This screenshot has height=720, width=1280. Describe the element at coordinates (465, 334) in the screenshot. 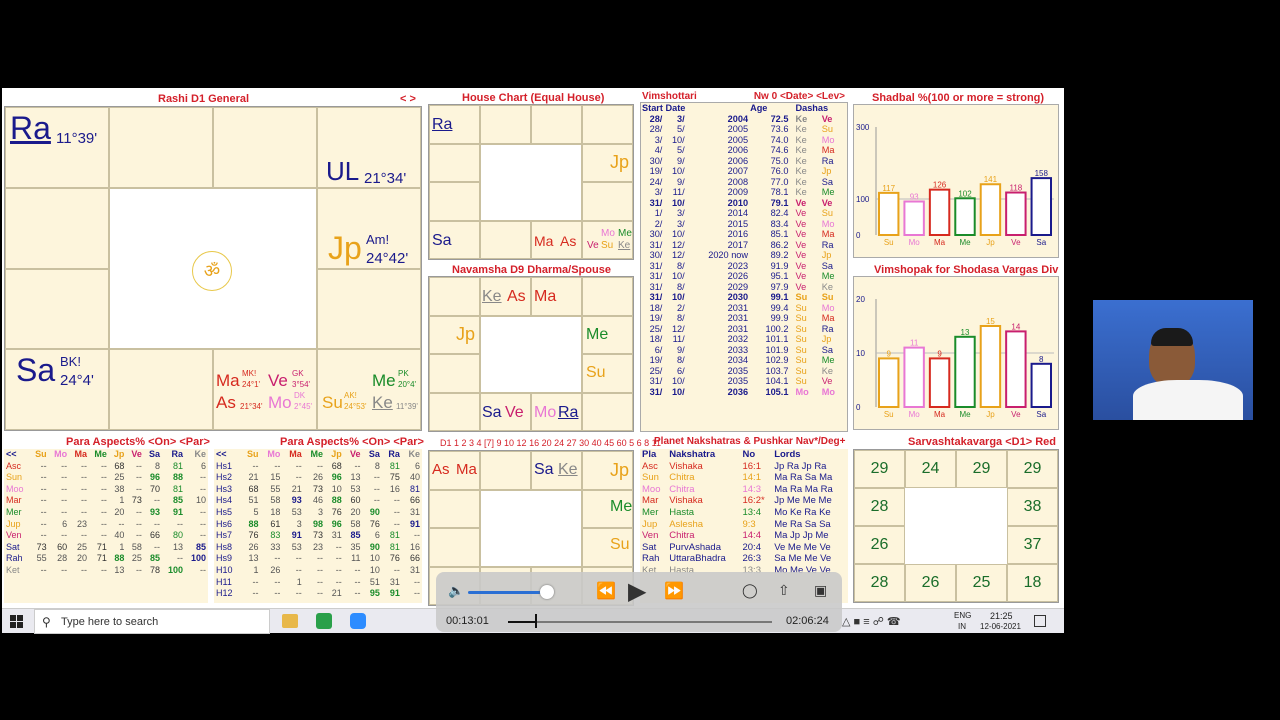

I see `nav-jp: Jp` at that location.